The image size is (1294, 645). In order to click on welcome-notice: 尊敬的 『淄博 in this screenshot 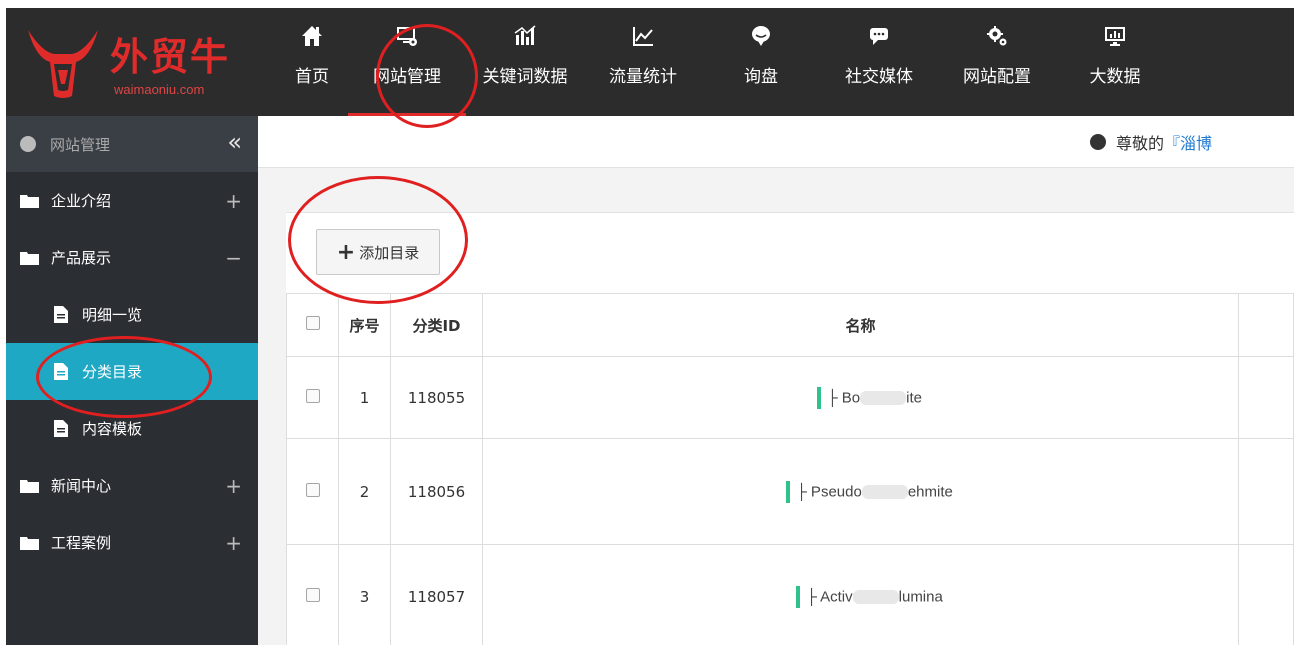, I will do `click(1151, 142)`.